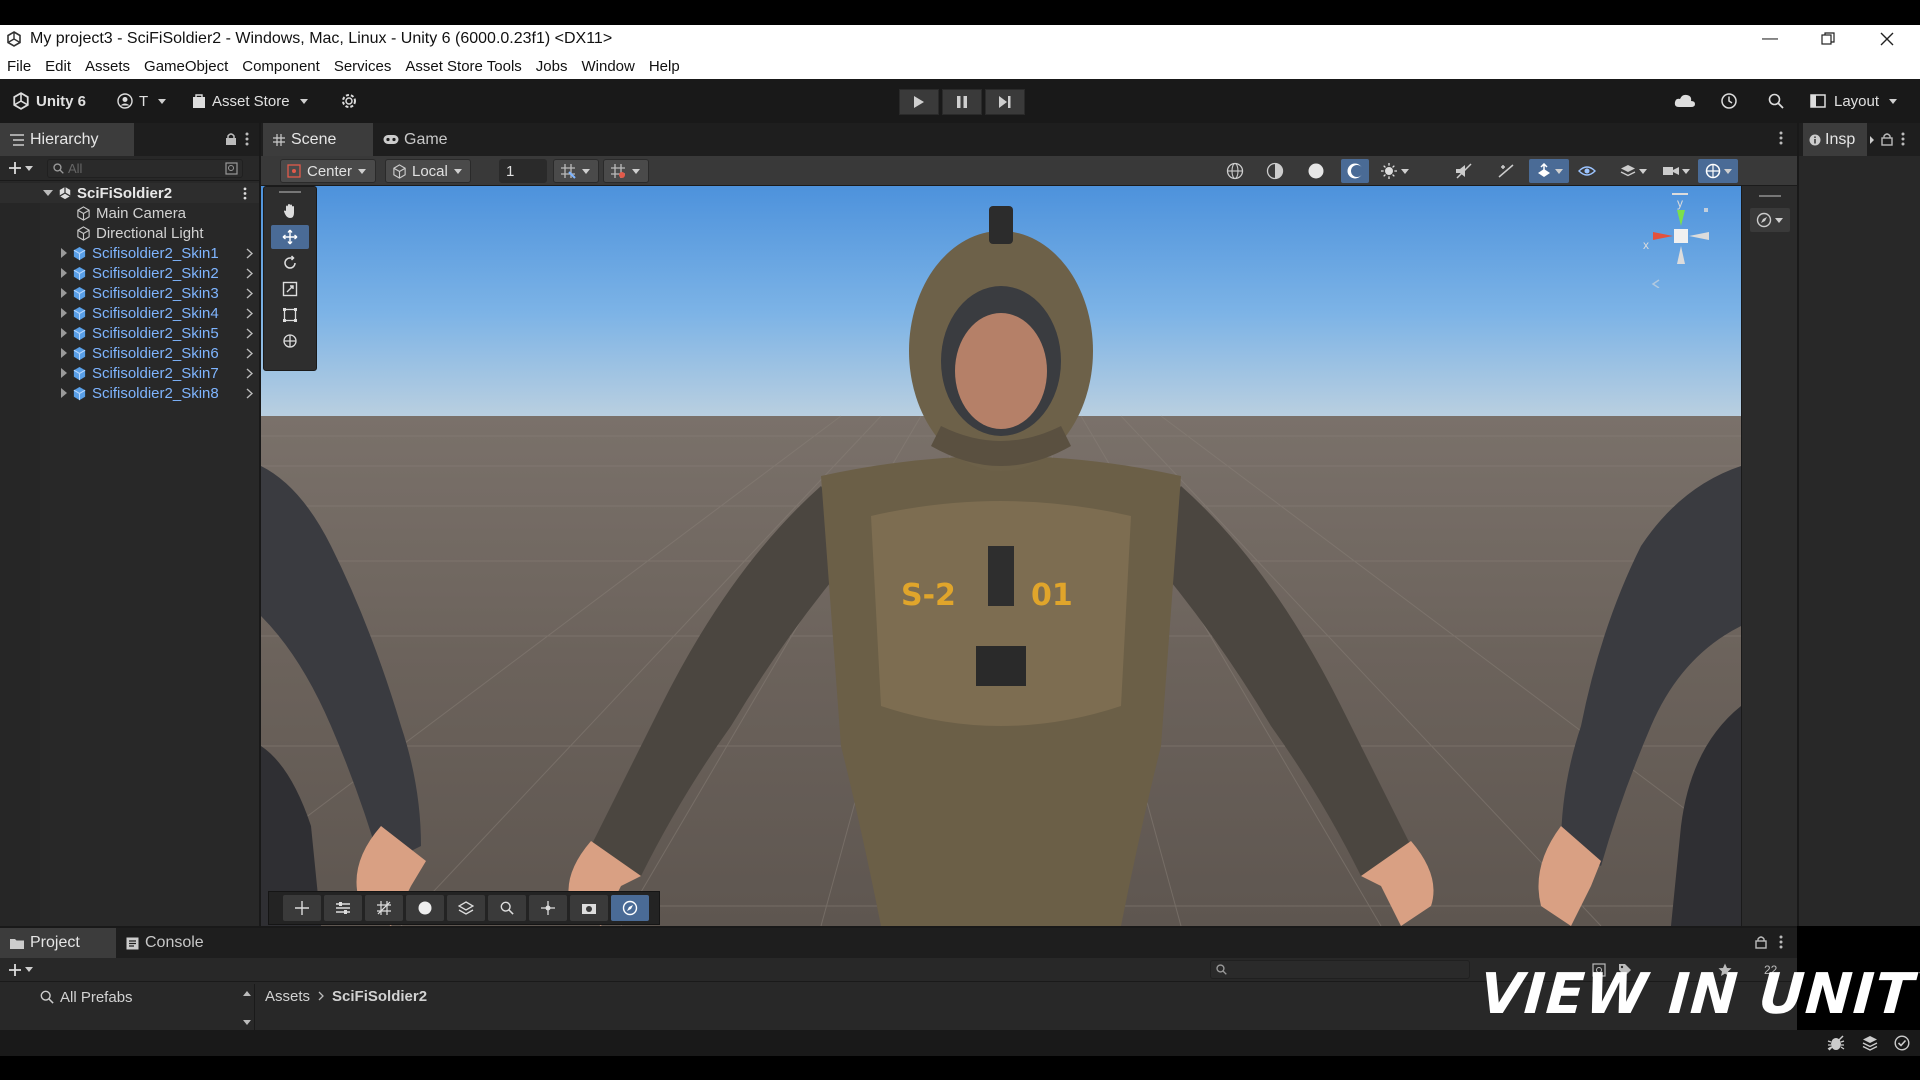 This screenshot has width=1920, height=1080. I want to click on fx-toggle, so click(1506, 171).